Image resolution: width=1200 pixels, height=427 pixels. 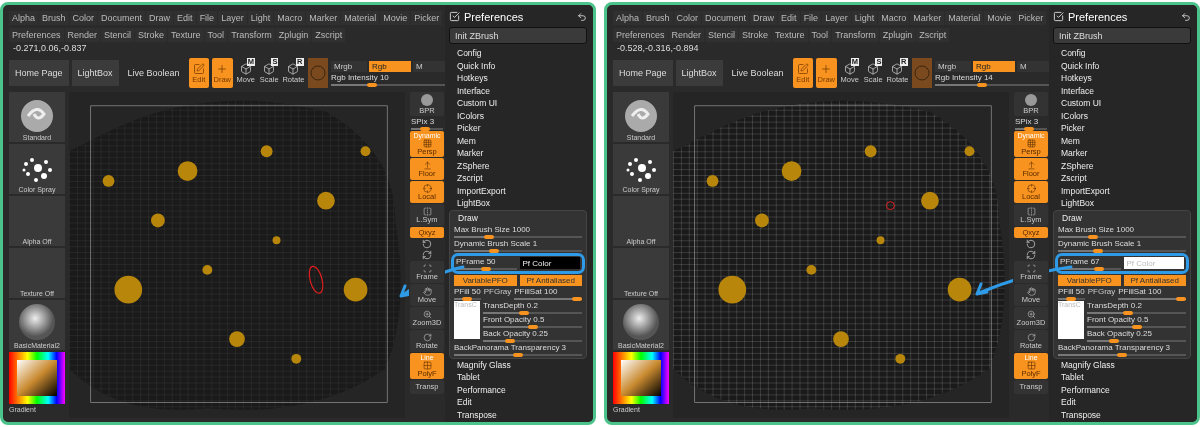 What do you see at coordinates (486, 263) in the screenshot?
I see `slider: PFrame 50` at bounding box center [486, 263].